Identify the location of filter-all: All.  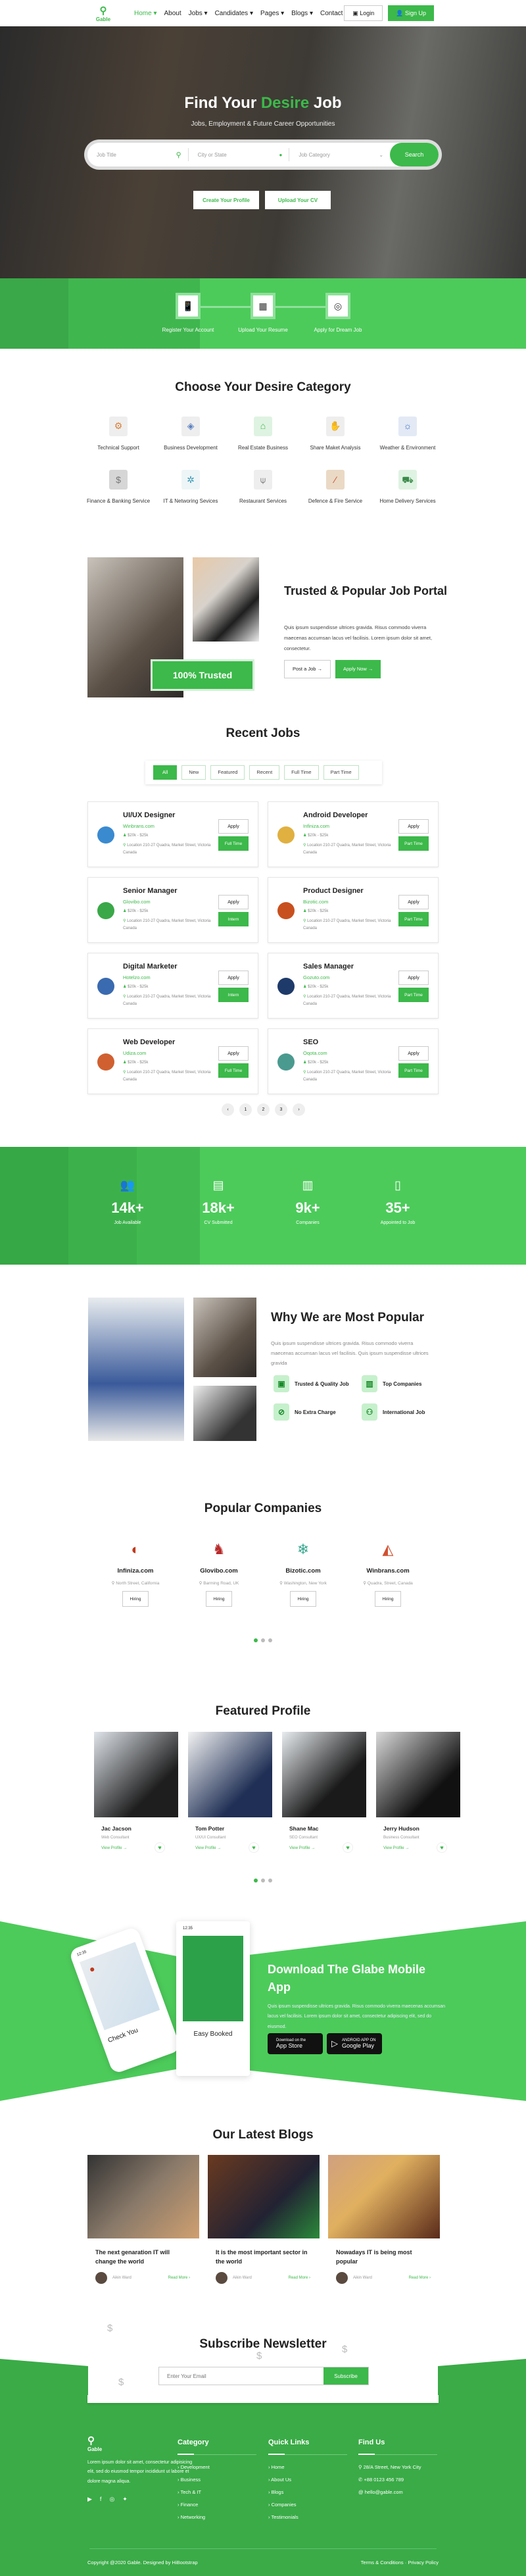
(165, 773).